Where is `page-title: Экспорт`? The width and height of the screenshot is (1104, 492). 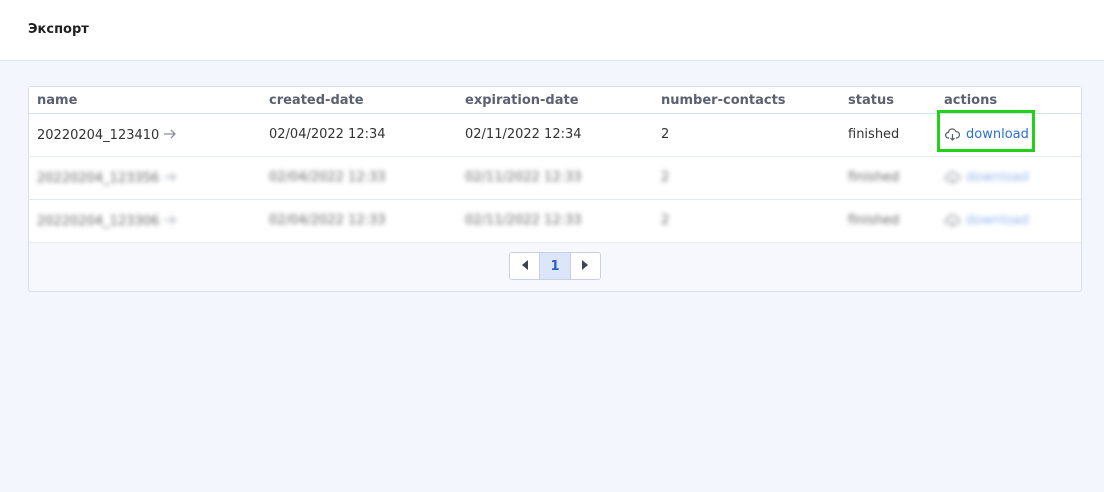 page-title: Экспорт is located at coordinates (58, 29).